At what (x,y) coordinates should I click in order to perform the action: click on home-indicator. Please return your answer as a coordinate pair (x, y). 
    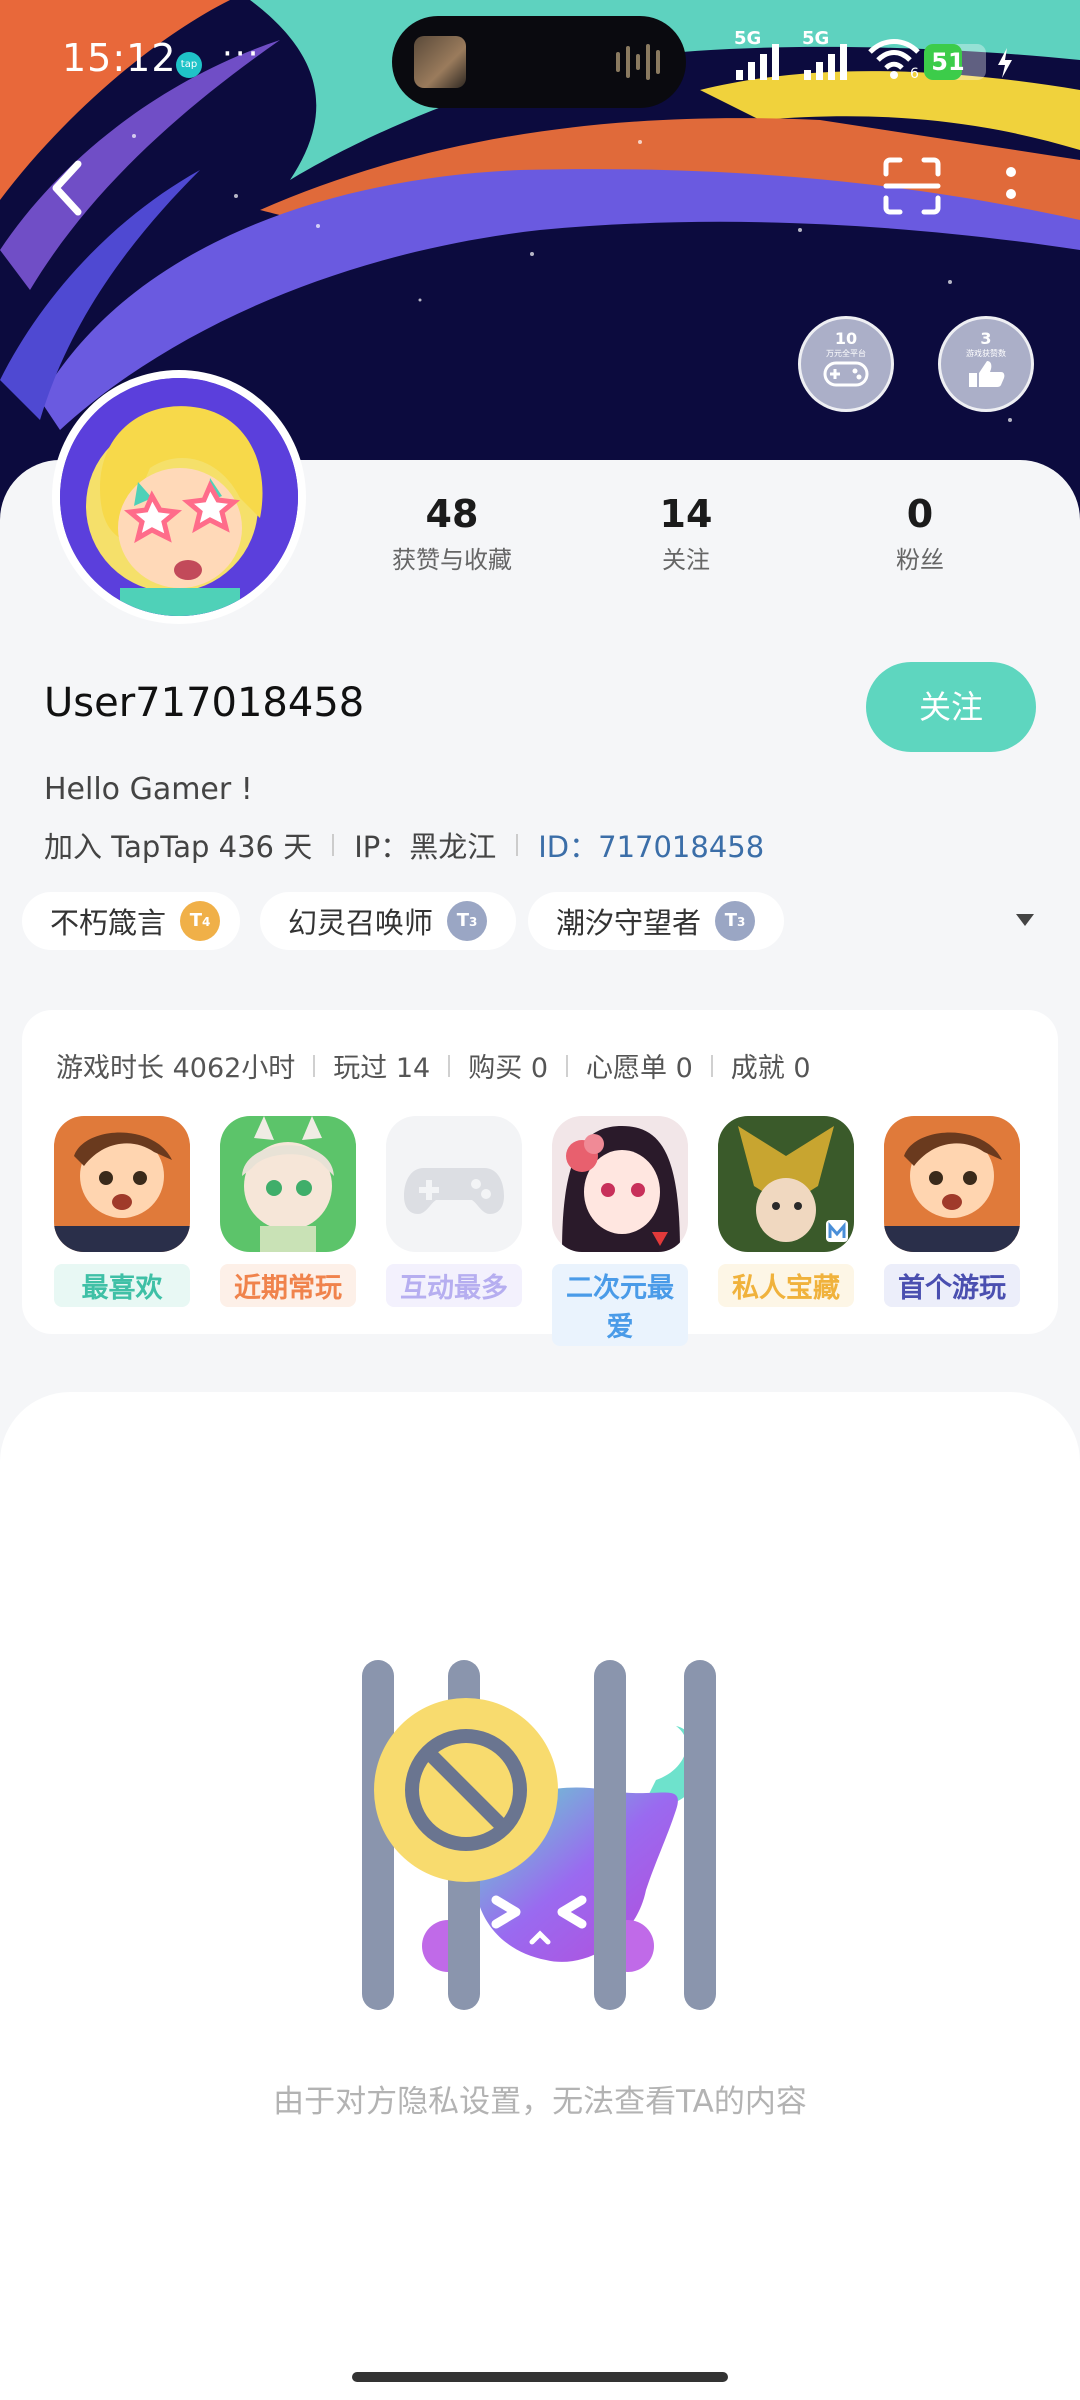
    Looking at the image, I should click on (540, 2377).